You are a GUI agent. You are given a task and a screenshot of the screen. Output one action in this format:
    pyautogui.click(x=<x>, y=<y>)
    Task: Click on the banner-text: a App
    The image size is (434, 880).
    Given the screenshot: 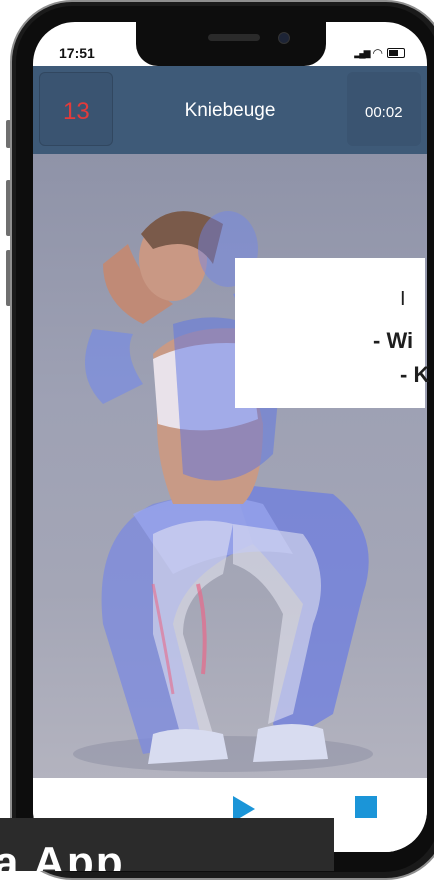 What is the action you would take?
    pyautogui.click(x=62, y=854)
    